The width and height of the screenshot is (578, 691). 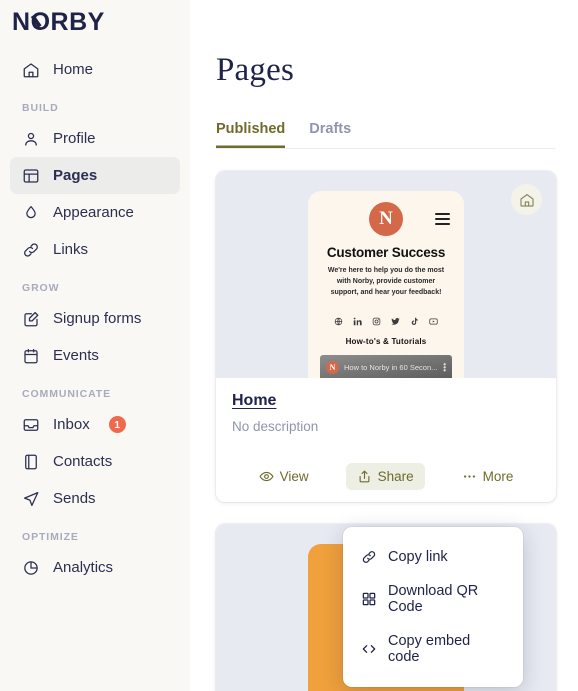 What do you see at coordinates (294, 476) in the screenshot?
I see `view-button-label: View` at bounding box center [294, 476].